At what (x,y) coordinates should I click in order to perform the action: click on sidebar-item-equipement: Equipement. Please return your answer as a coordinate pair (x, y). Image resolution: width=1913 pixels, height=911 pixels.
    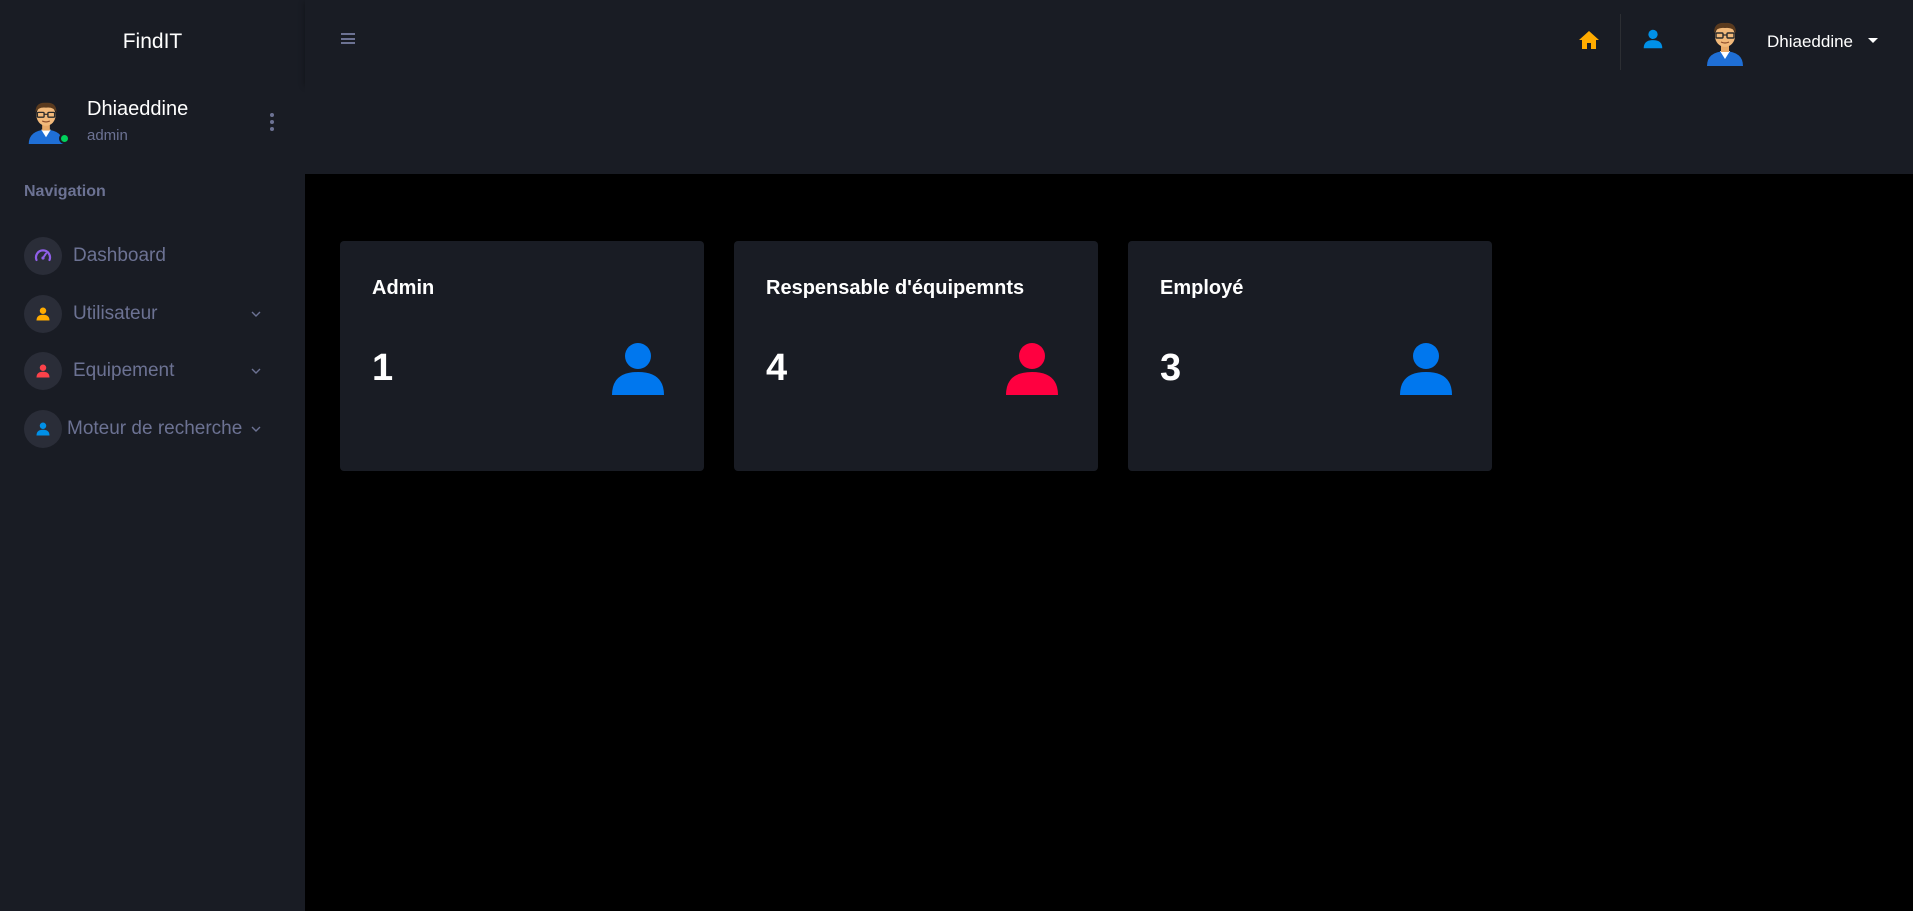
    Looking at the image, I should click on (146, 371).